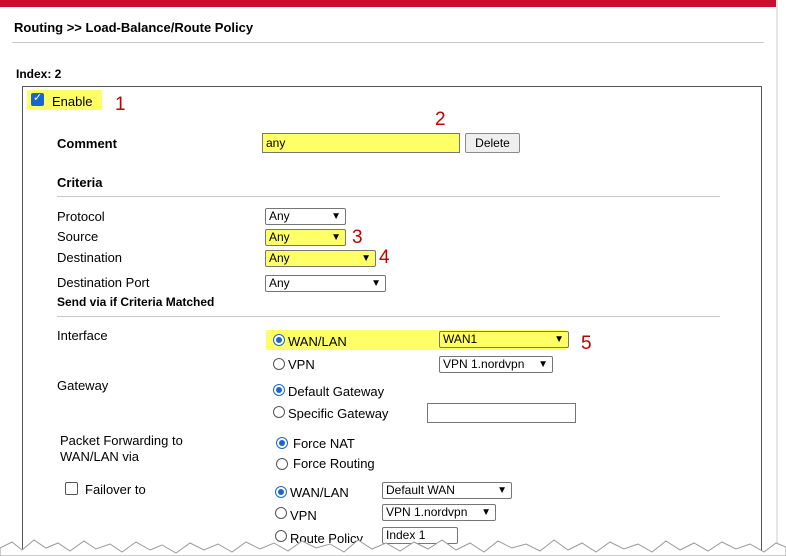 This screenshot has height=556, width=786. Describe the element at coordinates (393, 547) in the screenshot. I see `torn-edge` at that location.